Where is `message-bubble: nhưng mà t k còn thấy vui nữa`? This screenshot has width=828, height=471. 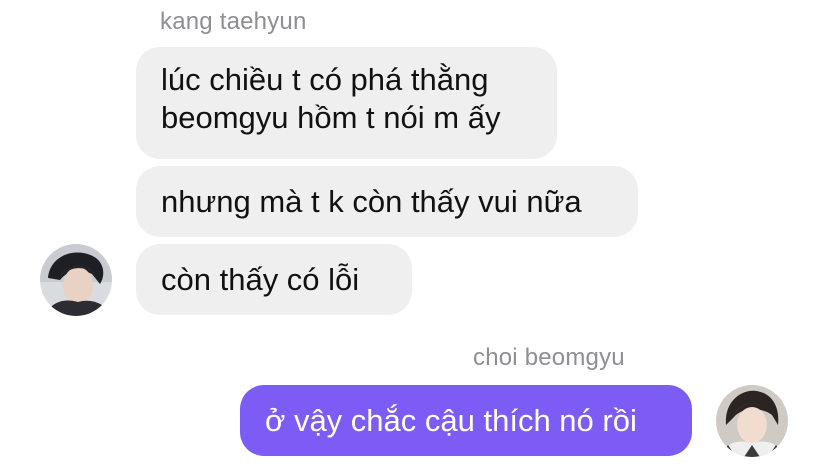
message-bubble: nhưng mà t k còn thấy vui nữa is located at coordinates (387, 201).